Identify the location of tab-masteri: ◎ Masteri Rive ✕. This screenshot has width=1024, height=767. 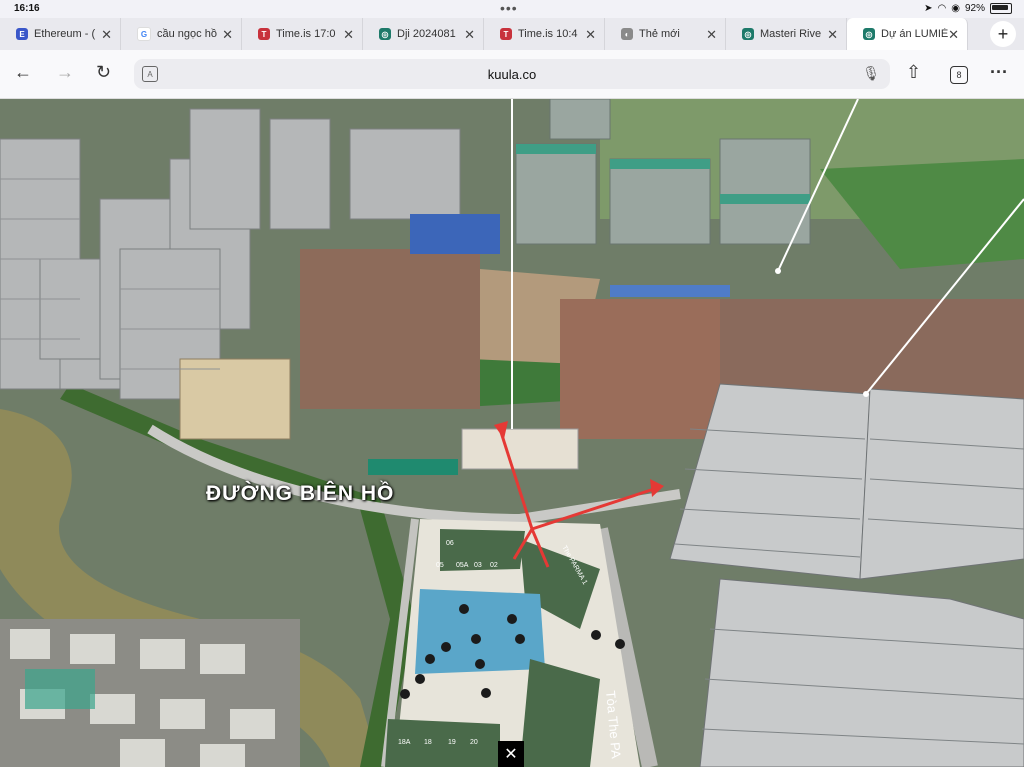
(786, 34).